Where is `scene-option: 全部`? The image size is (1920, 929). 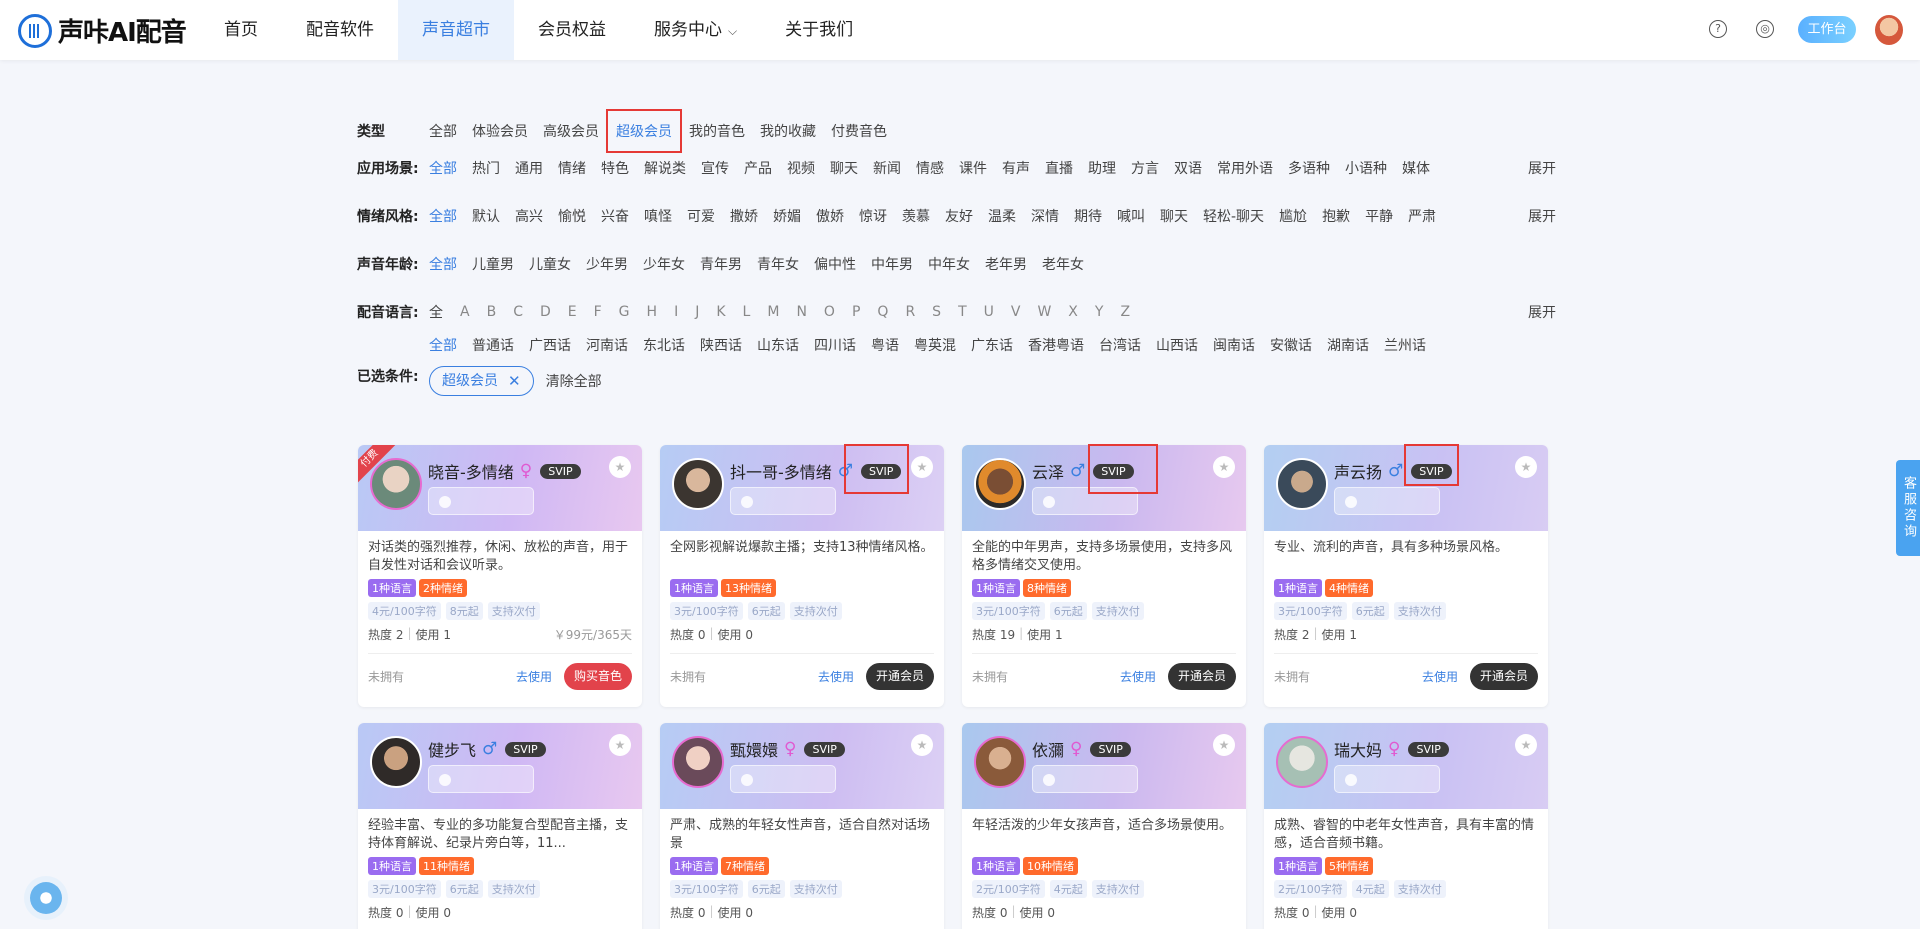
scene-option: 全部 is located at coordinates (443, 168).